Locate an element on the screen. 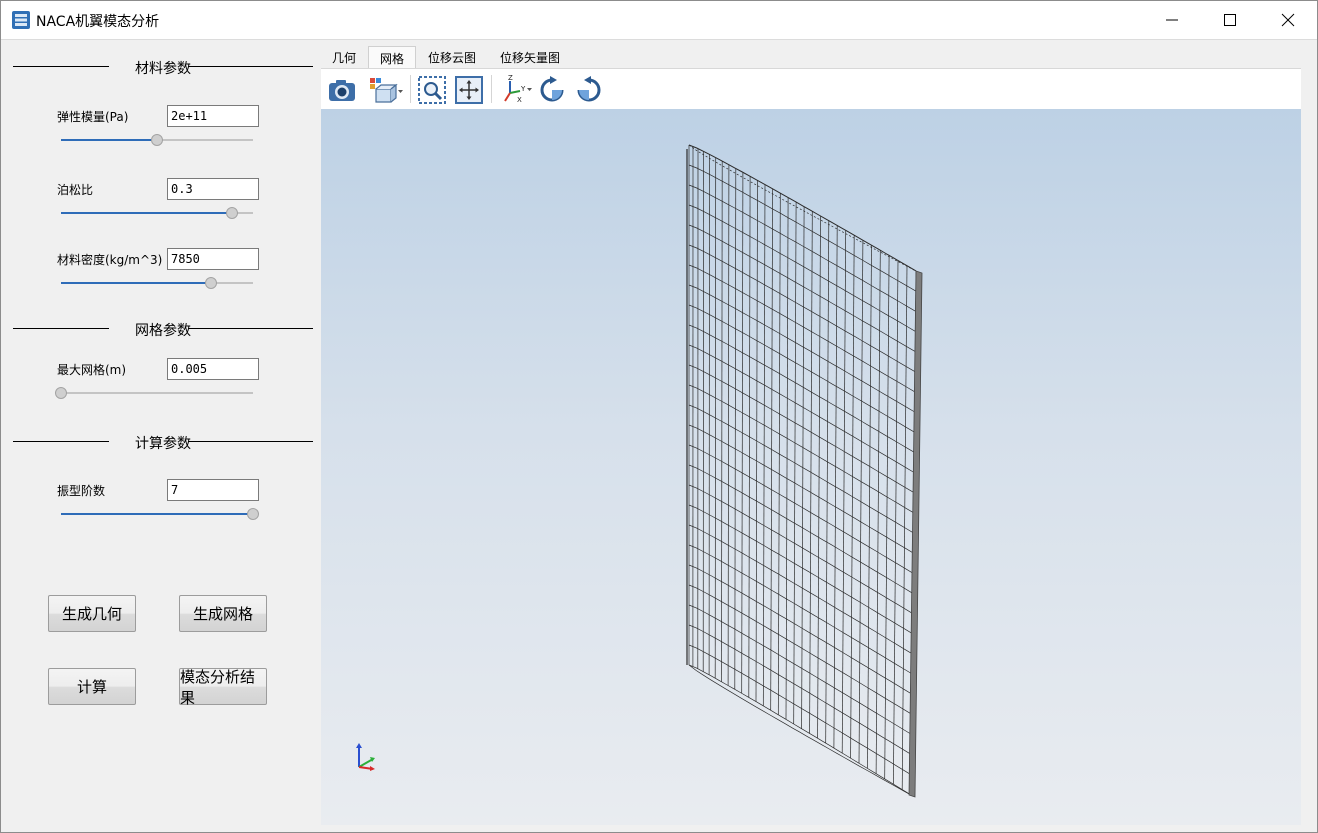  title-bar: NACA机翼模态分析 is located at coordinates (659, 20).